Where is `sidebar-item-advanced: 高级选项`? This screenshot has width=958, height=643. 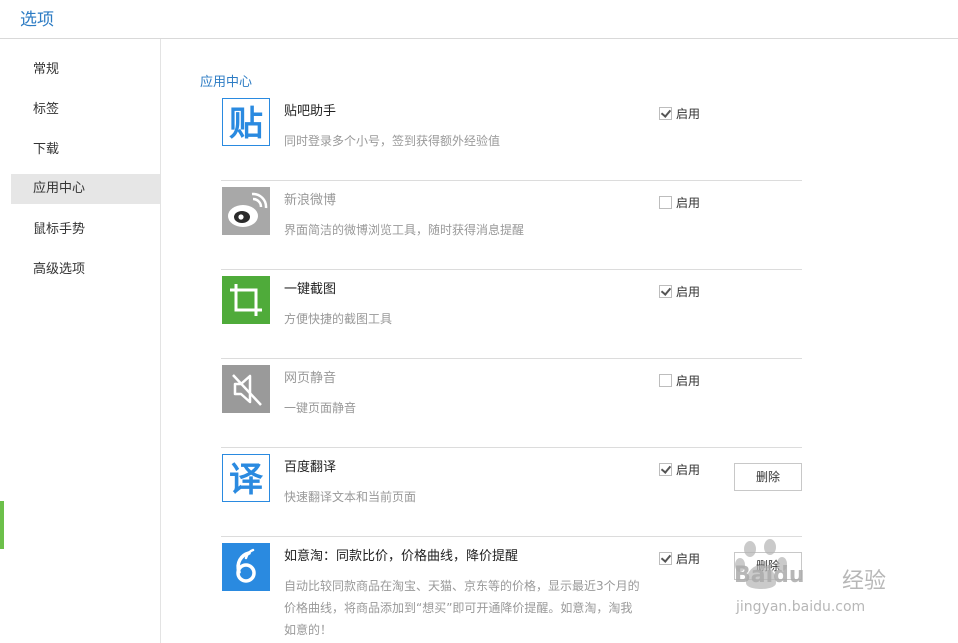 sidebar-item-advanced: 高级选项 is located at coordinates (85, 270).